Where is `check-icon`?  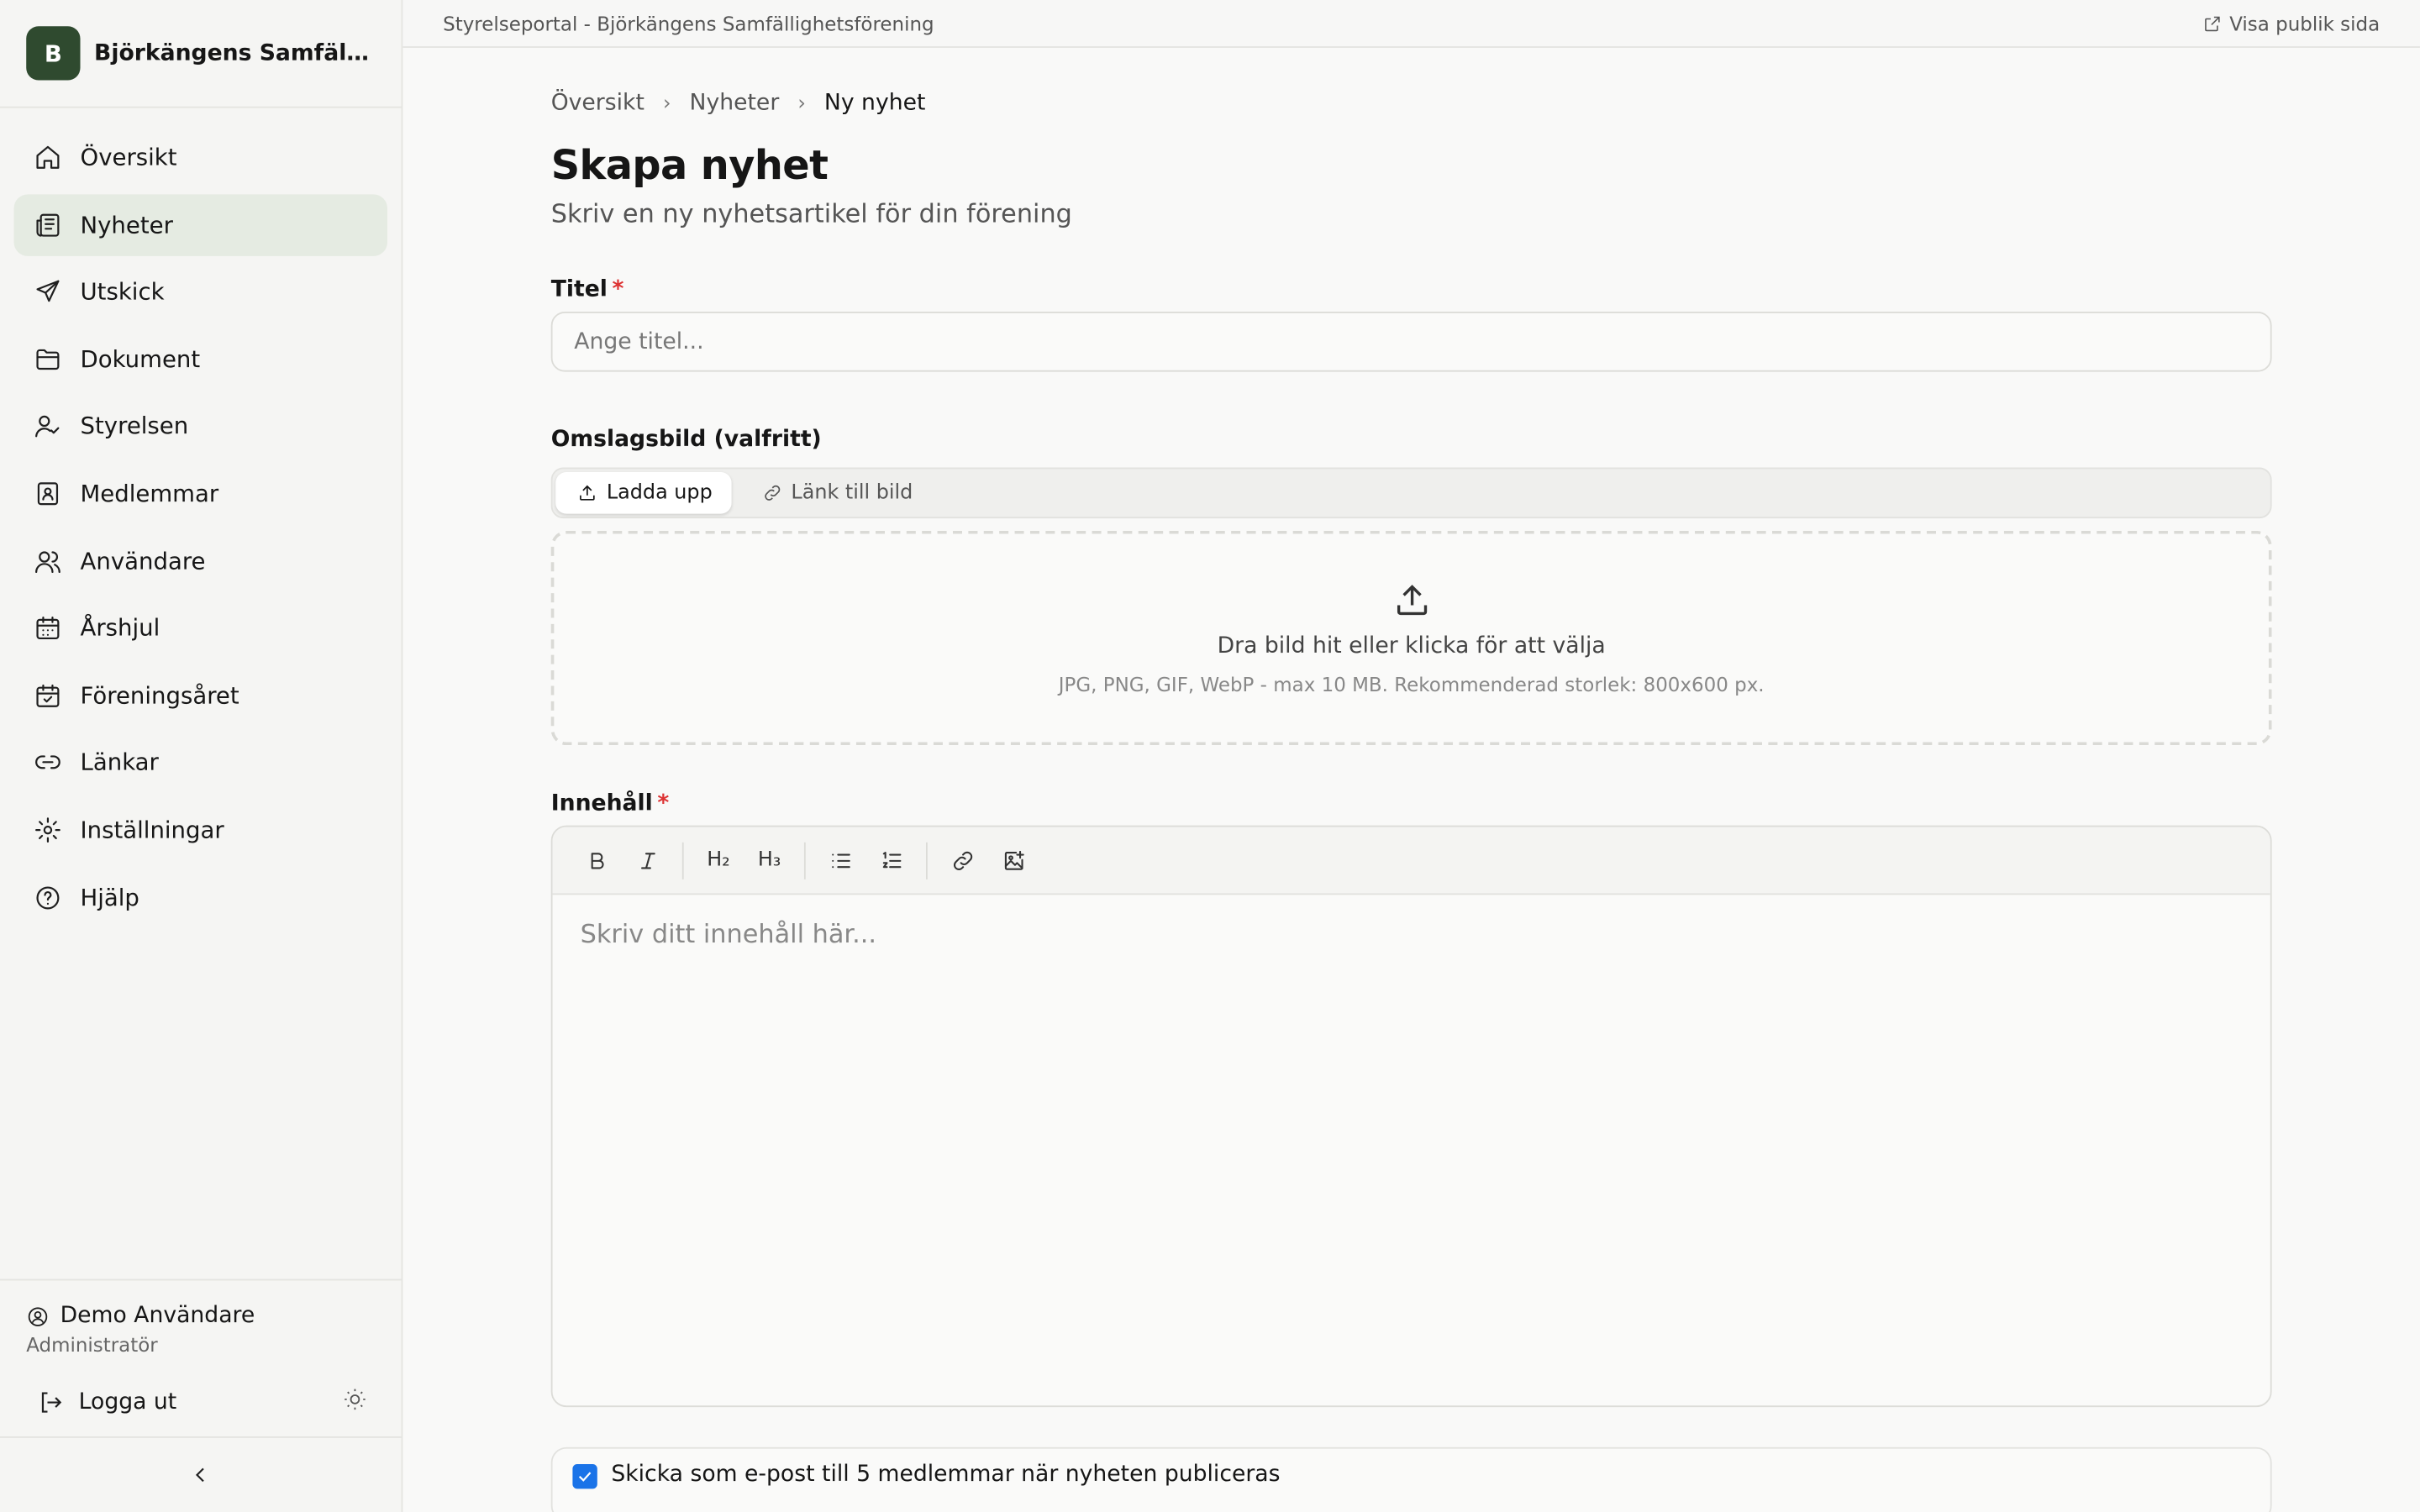 check-icon is located at coordinates (585, 1477).